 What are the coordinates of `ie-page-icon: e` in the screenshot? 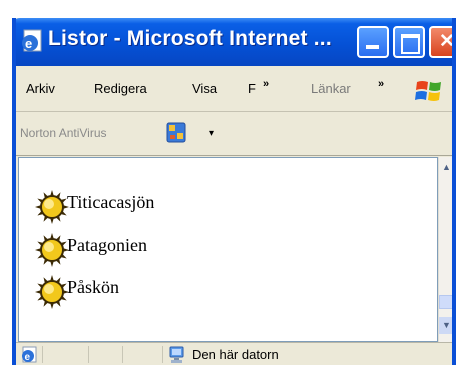 It's located at (32, 40).